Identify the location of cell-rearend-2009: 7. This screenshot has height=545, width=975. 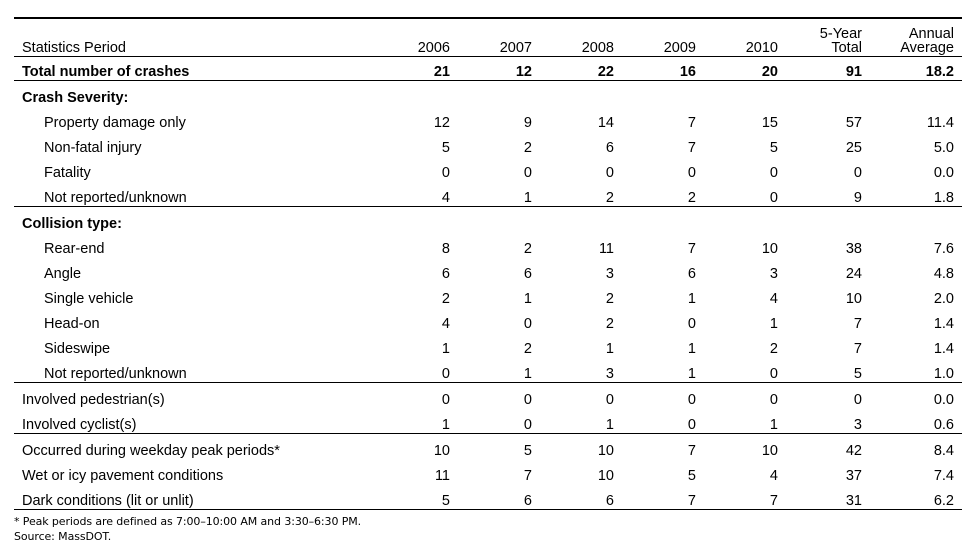
(655, 244).